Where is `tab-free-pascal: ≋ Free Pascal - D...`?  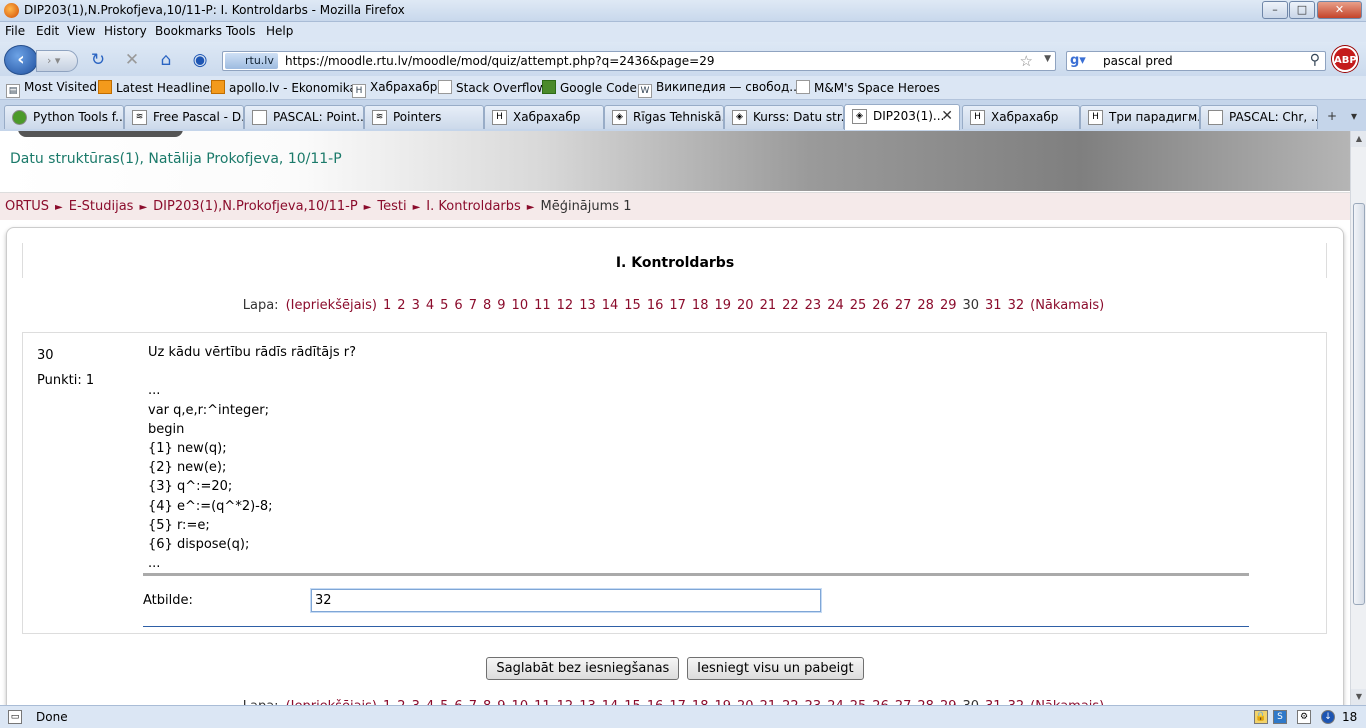 tab-free-pascal: ≋ Free Pascal - D... is located at coordinates (184, 117).